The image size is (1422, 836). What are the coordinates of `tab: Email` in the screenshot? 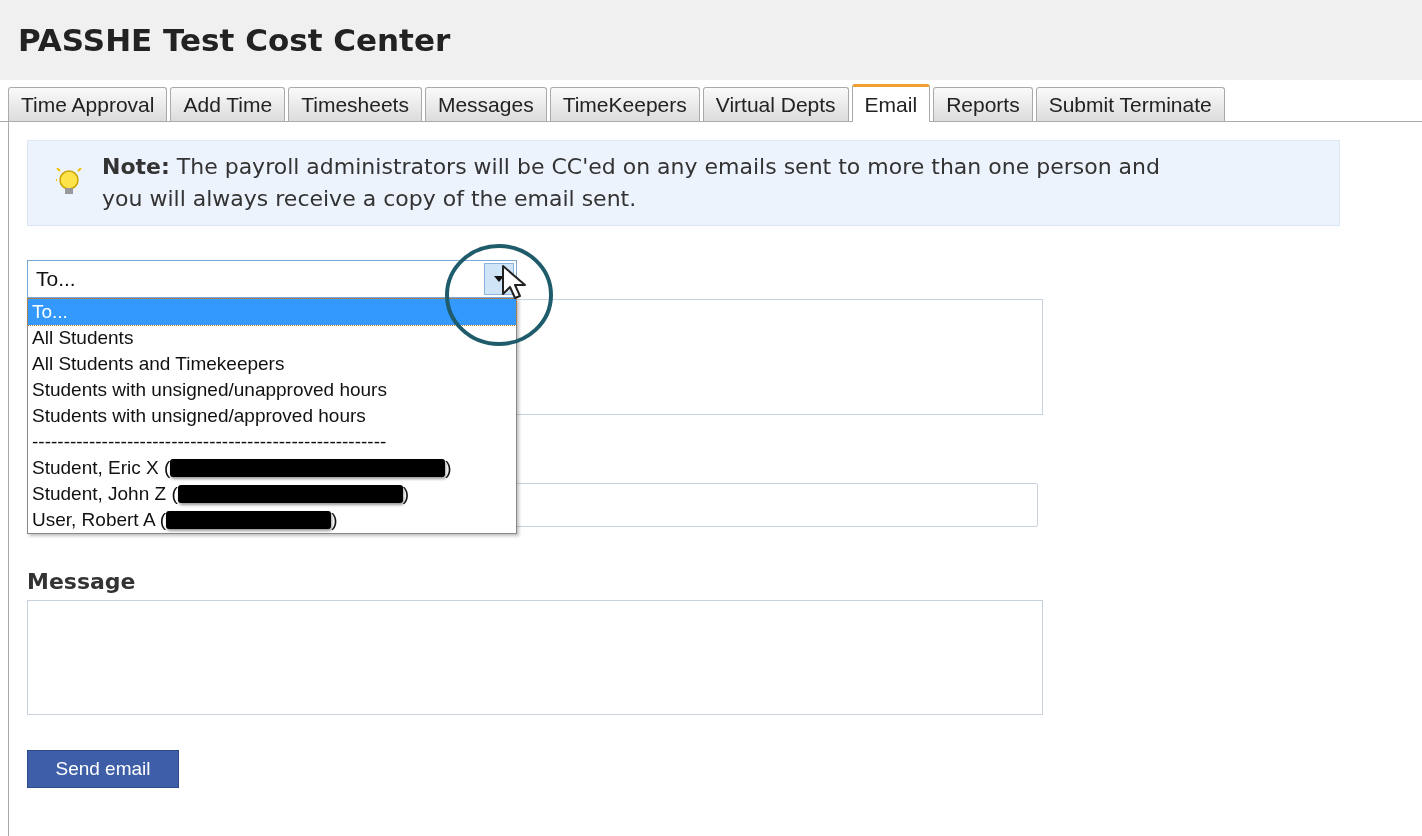 It's located at (891, 103).